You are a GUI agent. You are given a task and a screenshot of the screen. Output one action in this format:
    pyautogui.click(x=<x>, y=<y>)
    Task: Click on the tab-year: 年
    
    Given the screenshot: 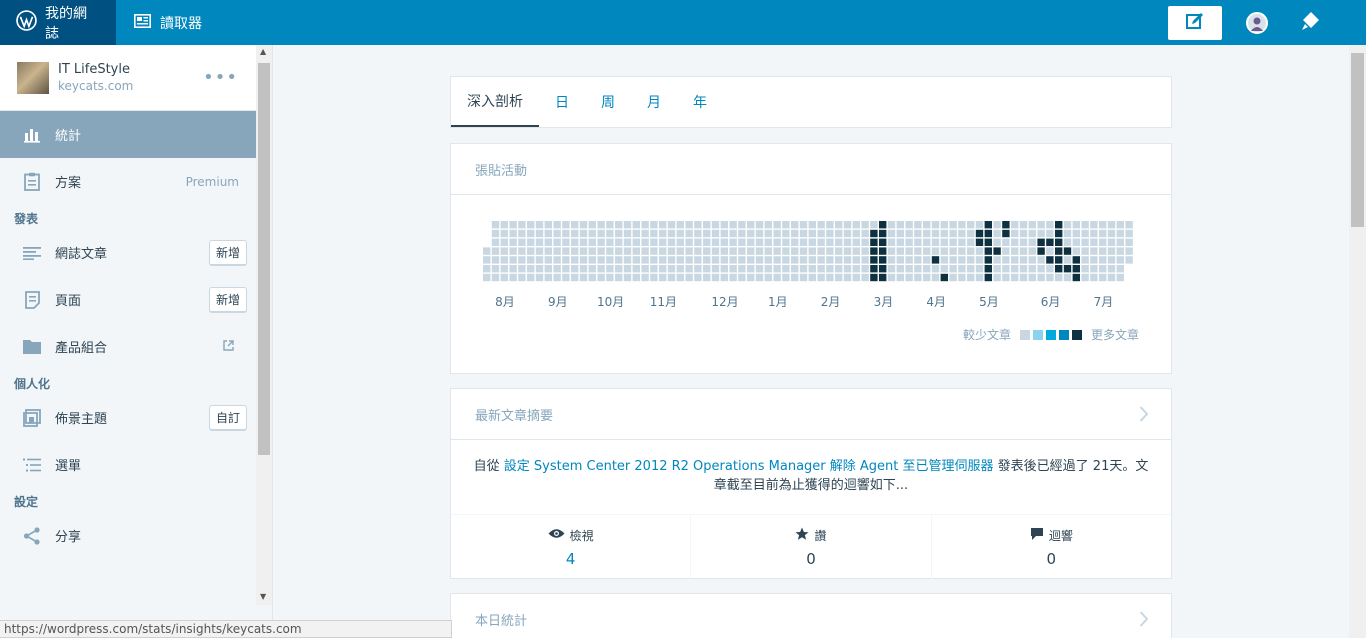 What is the action you would take?
    pyautogui.click(x=700, y=102)
    